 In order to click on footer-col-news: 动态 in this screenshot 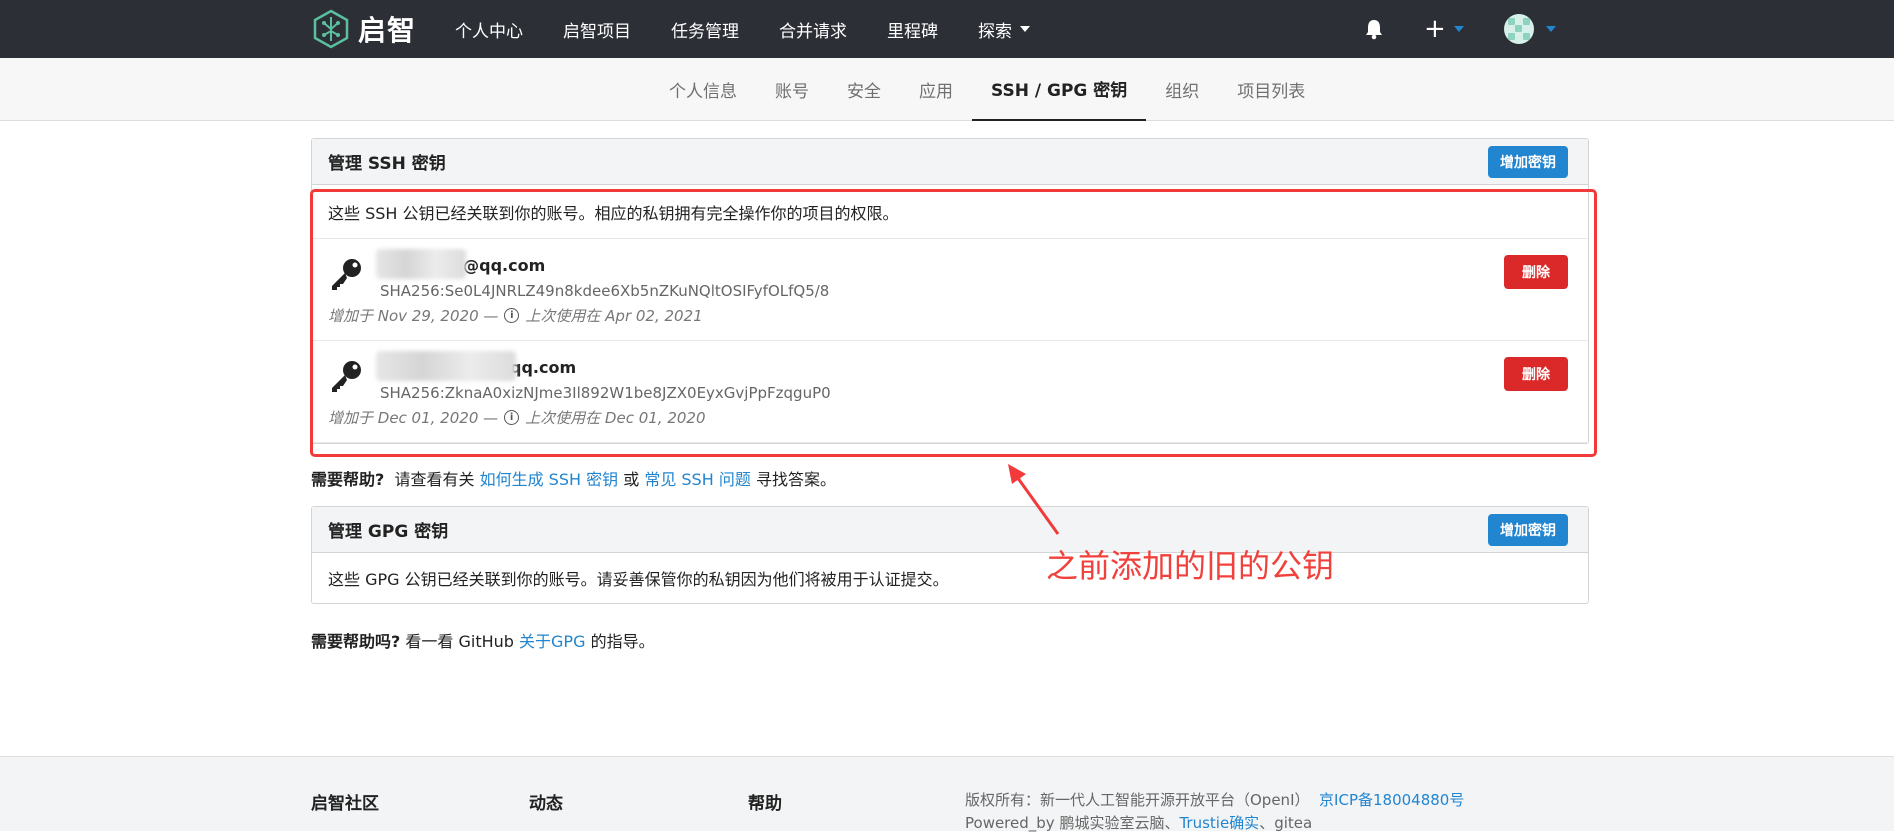, I will do `click(546, 801)`.